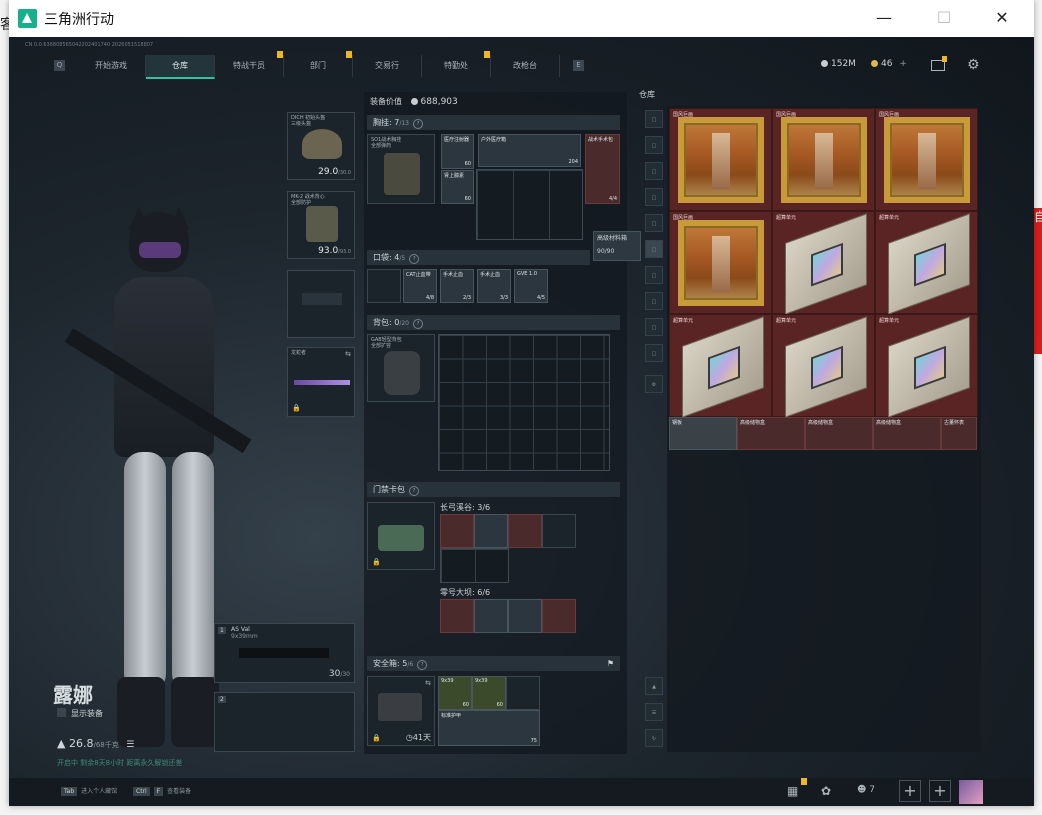 This screenshot has height=815, width=1042. What do you see at coordinates (80, 713) in the screenshot?
I see `show-gear-toggle: 显示装备` at bounding box center [80, 713].